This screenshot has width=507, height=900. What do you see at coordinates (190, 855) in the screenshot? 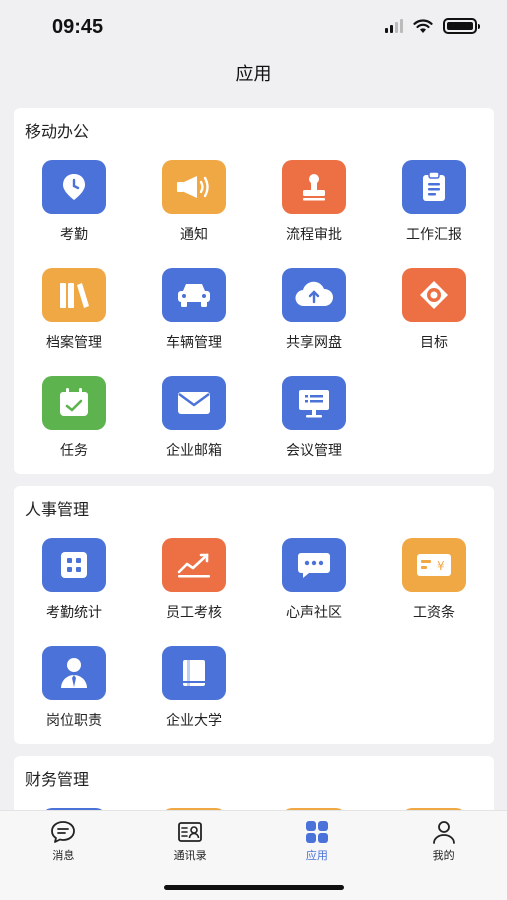
I see `tab-label: 通讯录` at bounding box center [190, 855].